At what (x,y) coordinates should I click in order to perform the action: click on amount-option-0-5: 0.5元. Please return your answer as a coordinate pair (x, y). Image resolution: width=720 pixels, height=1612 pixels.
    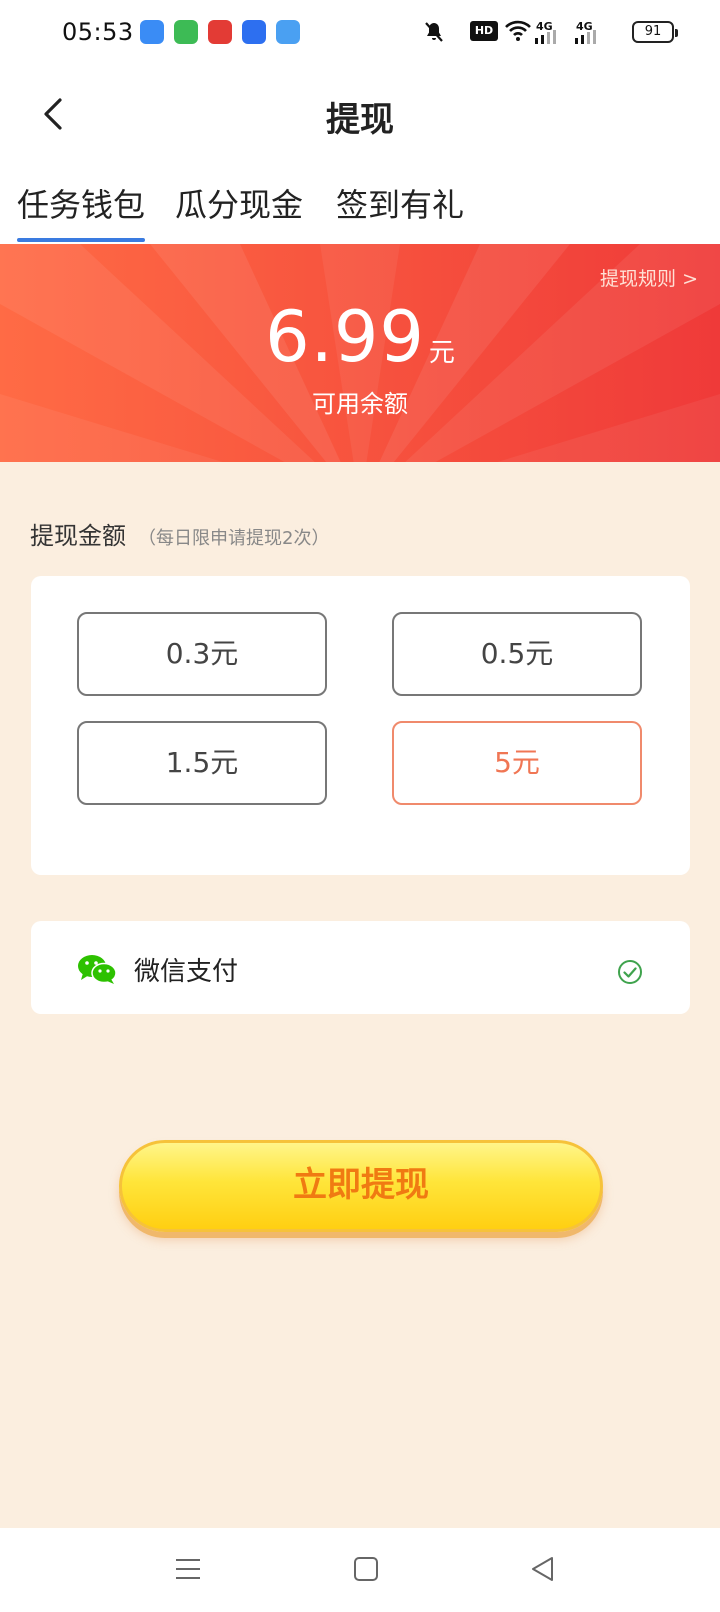
    Looking at the image, I should click on (517, 654).